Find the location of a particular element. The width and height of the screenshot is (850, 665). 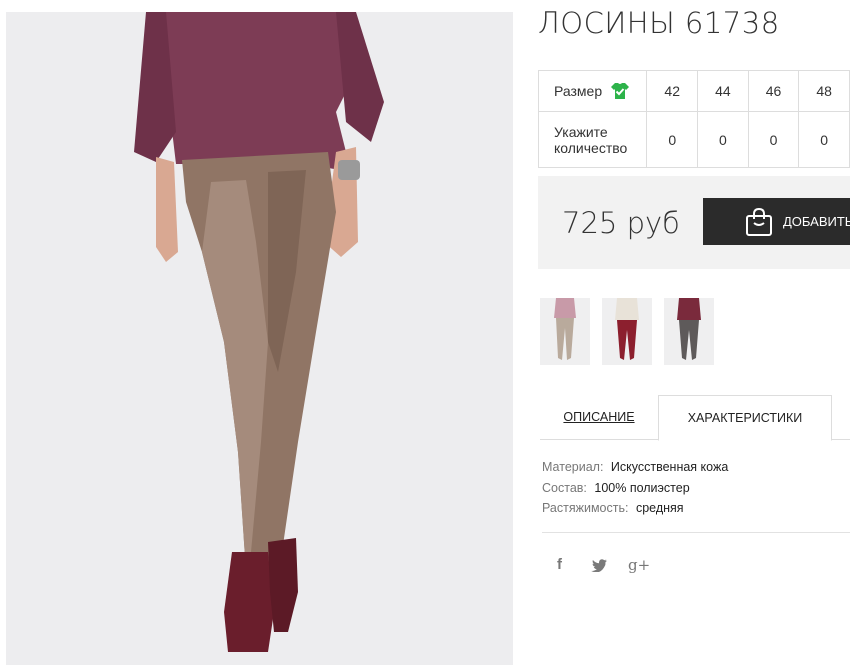

quantity-label-line2: количество is located at coordinates (591, 147).